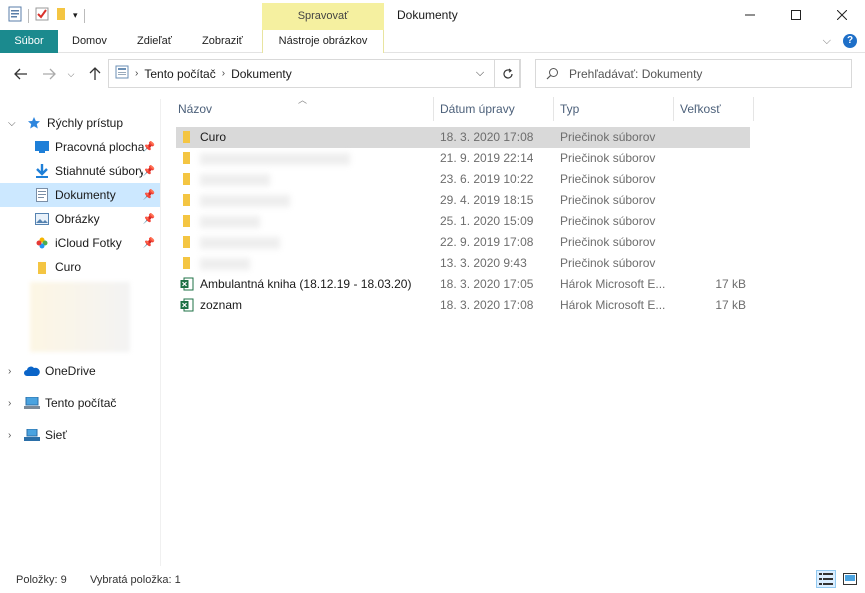 Image resolution: width=865 pixels, height=593 pixels. What do you see at coordinates (714, 109) in the screenshot?
I see `column-header-size: Veľkosť` at bounding box center [714, 109].